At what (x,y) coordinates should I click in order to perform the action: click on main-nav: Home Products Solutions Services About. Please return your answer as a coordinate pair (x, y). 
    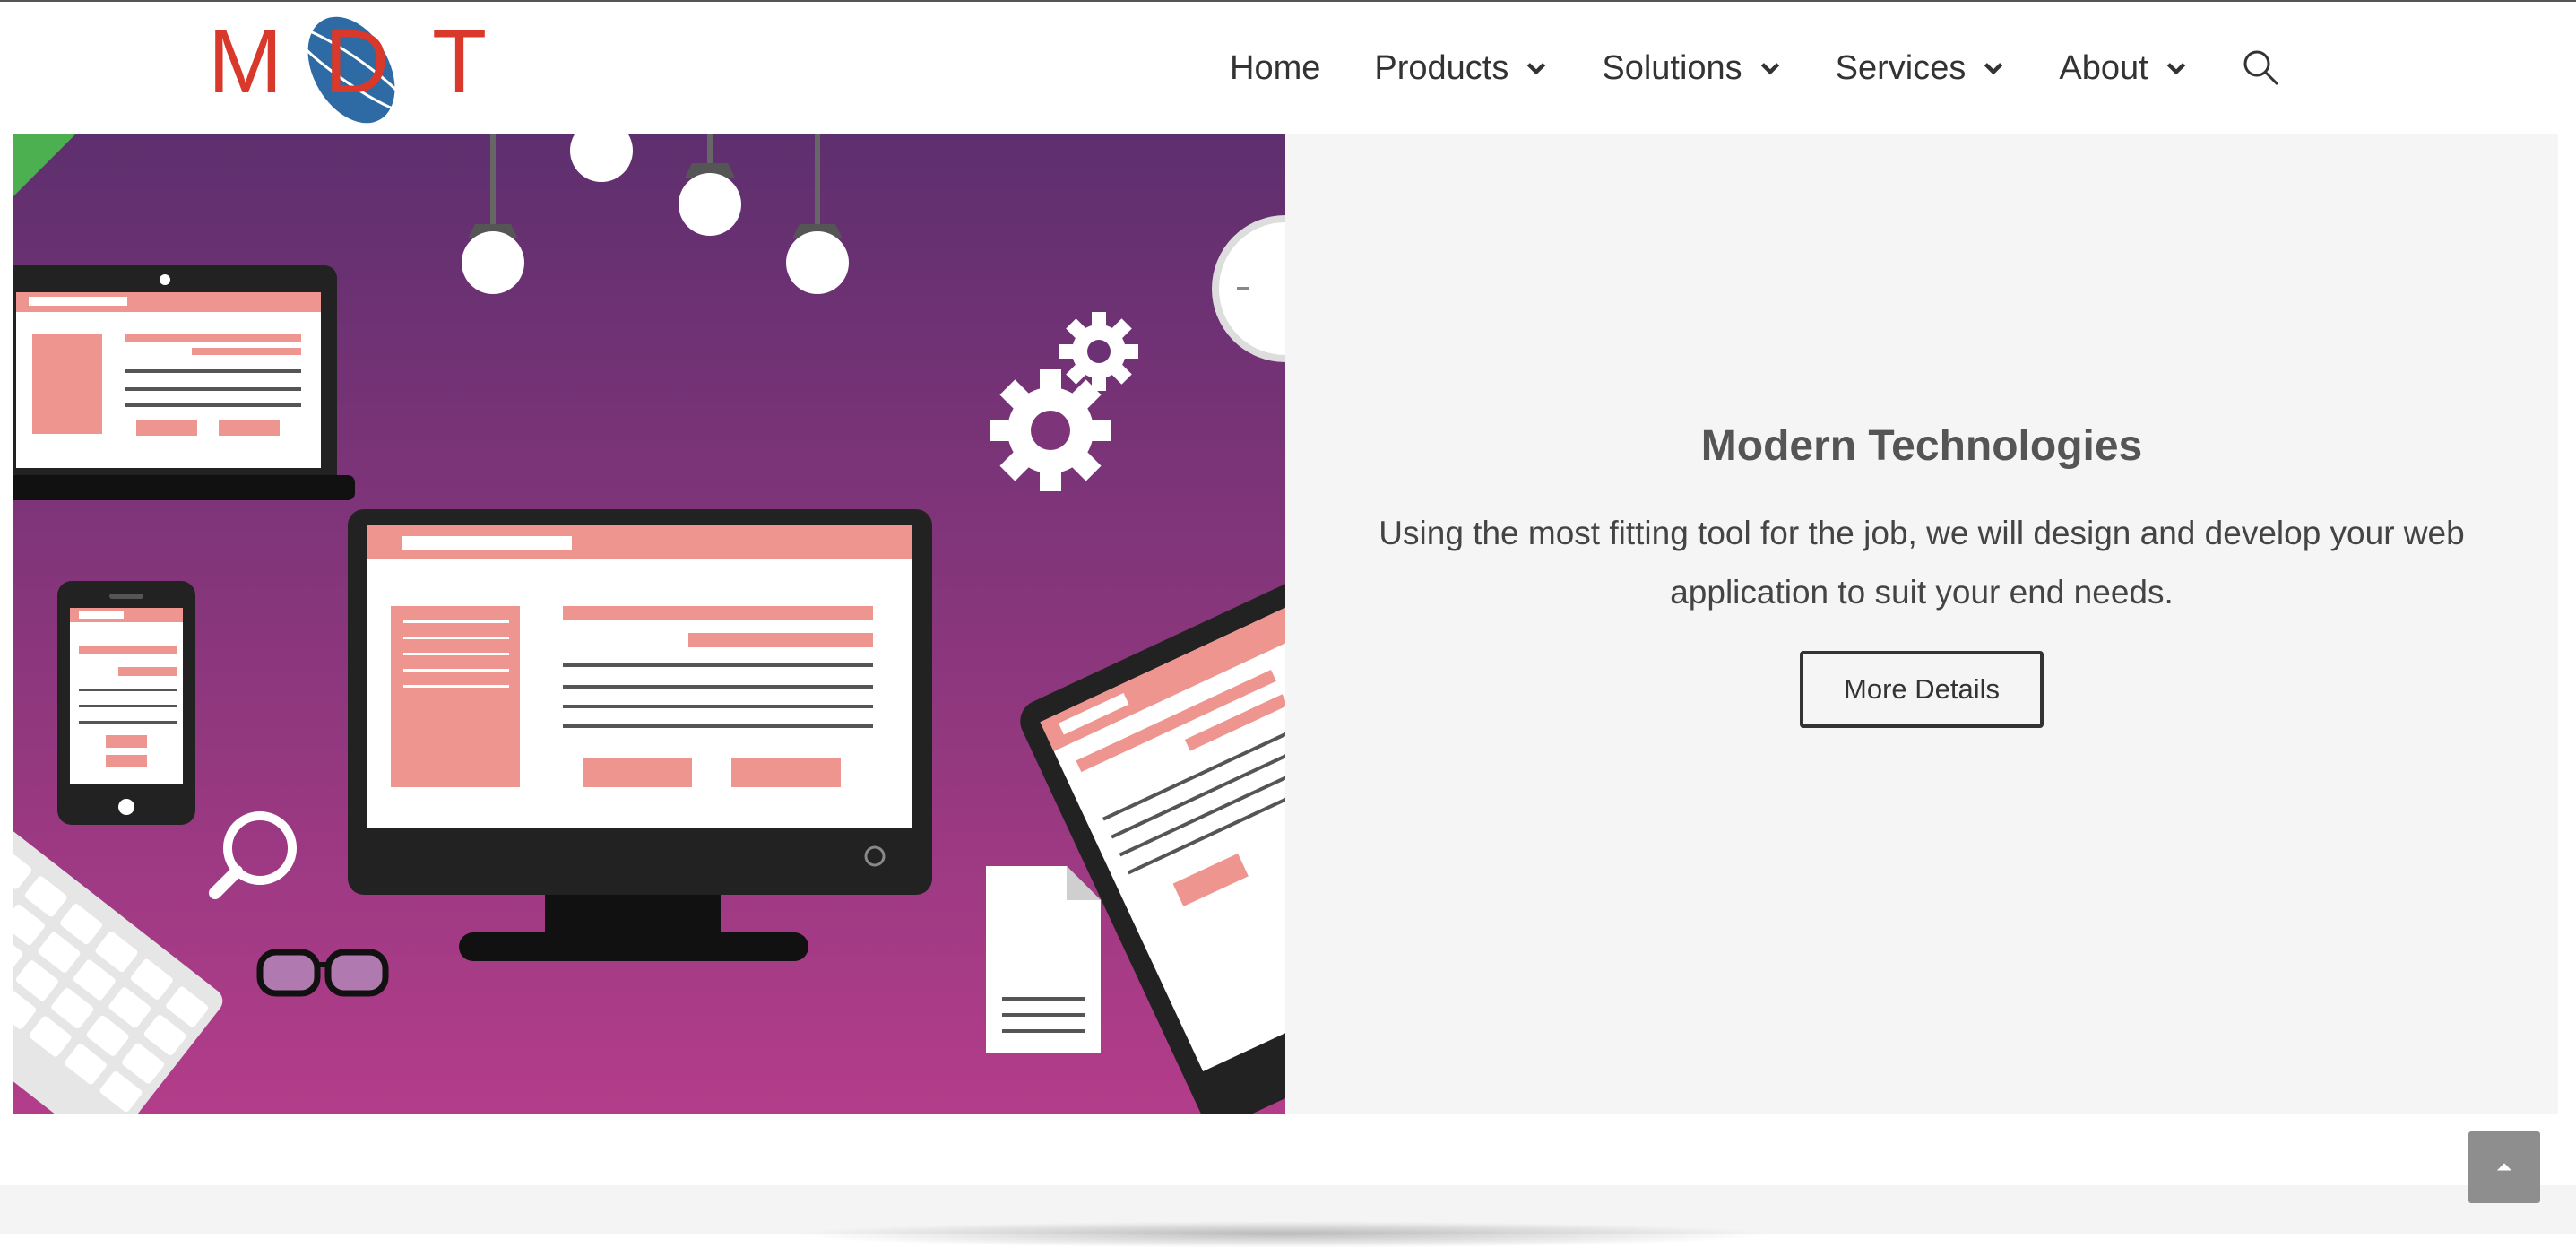
    Looking at the image, I should click on (1755, 68).